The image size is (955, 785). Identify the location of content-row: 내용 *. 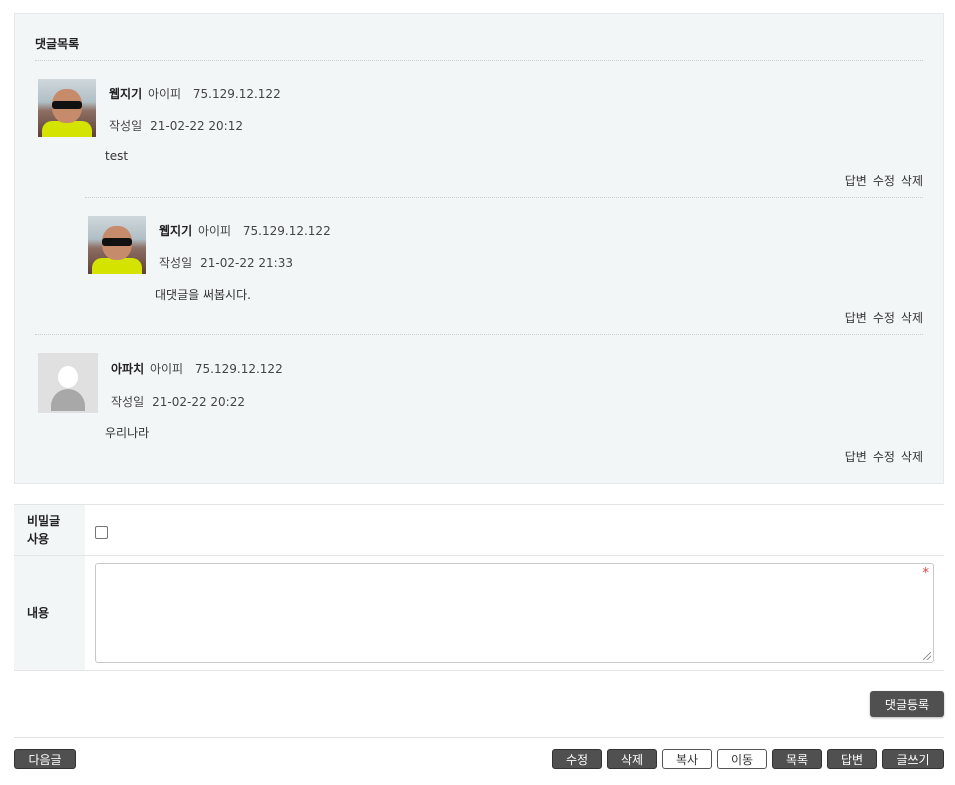
(479, 613).